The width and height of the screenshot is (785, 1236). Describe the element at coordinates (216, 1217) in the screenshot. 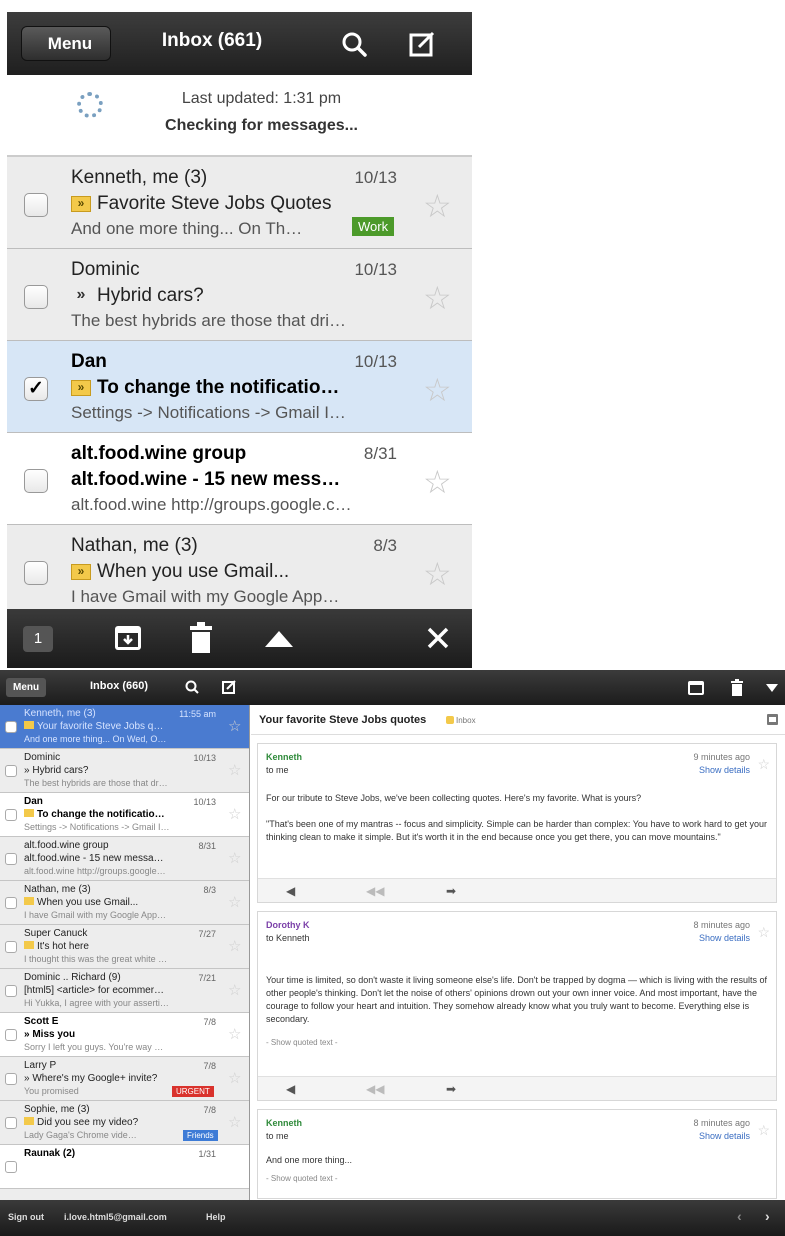

I see `help-link: Help` at that location.